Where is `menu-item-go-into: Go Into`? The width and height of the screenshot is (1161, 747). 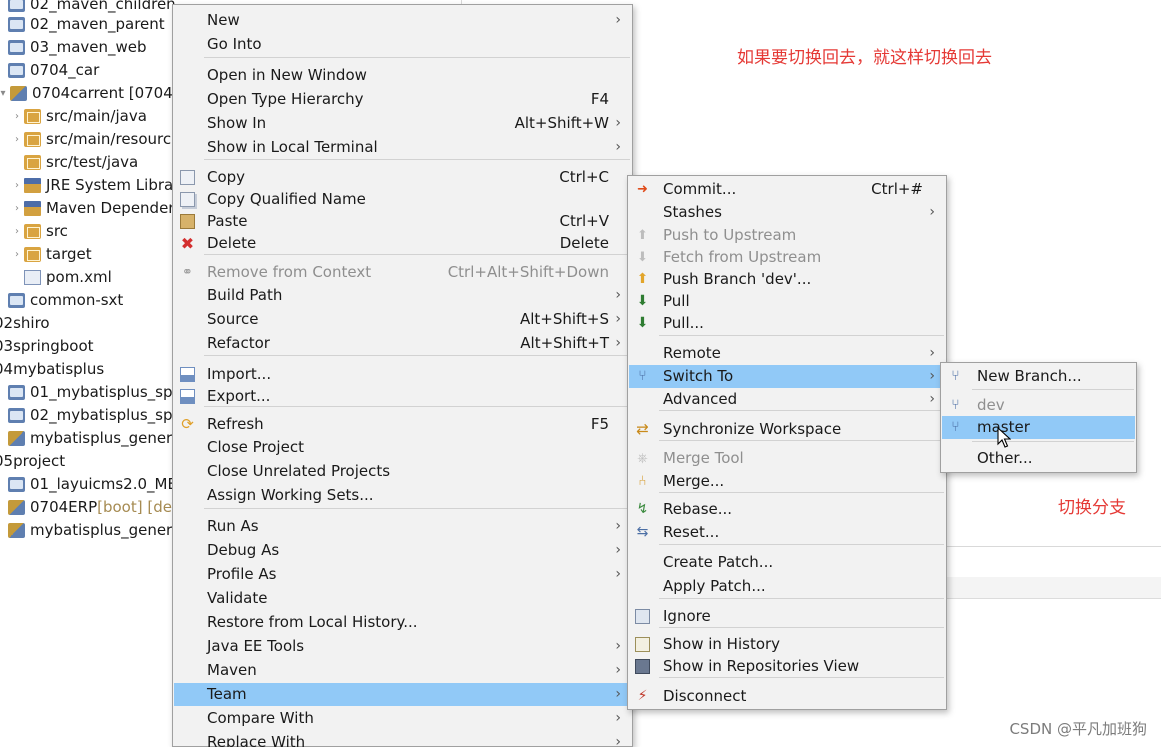 menu-item-go-into: Go Into is located at coordinates (402, 44).